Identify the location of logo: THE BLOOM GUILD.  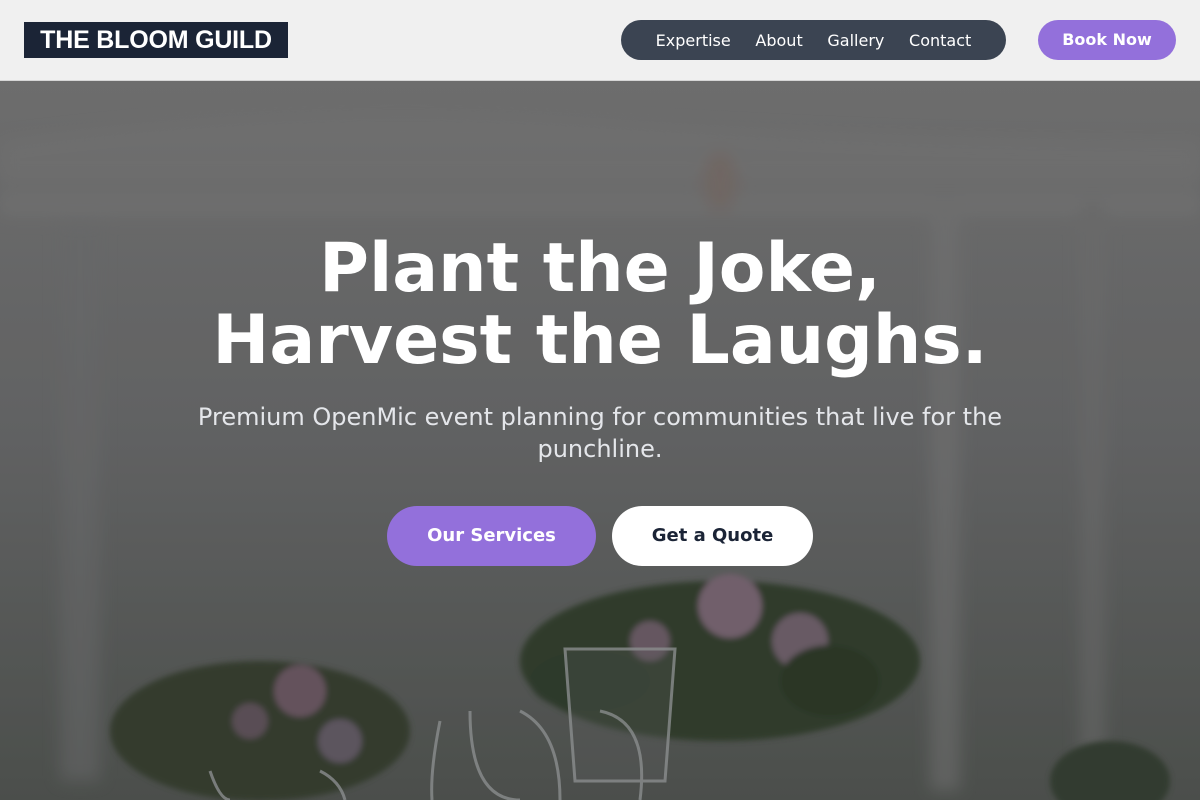
(156, 40).